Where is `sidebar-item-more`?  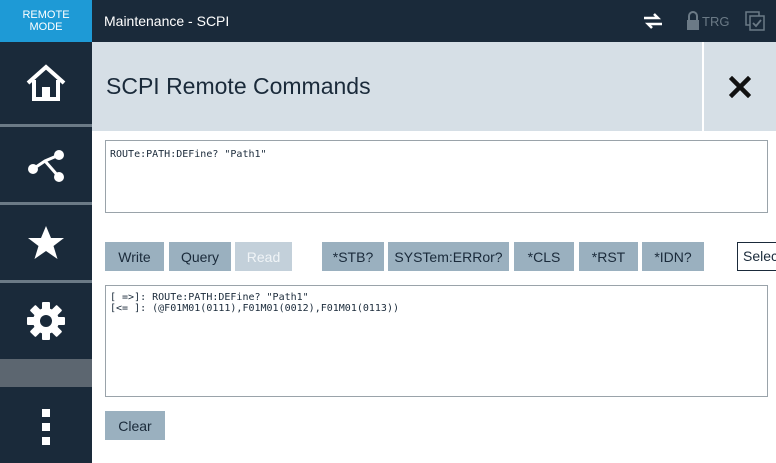 sidebar-item-more is located at coordinates (46, 426).